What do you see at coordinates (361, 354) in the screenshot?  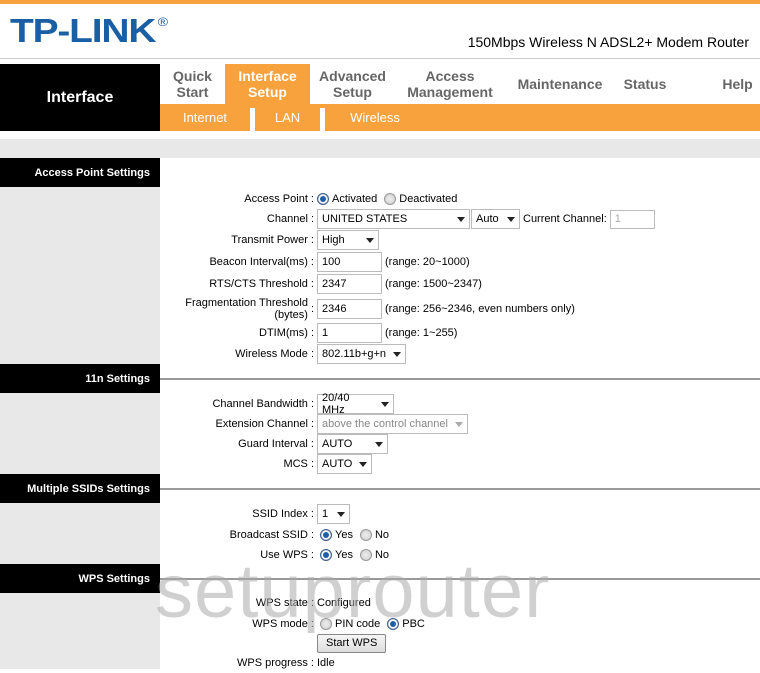 I see `wireless-mode-select: 802.11b+g+n` at bounding box center [361, 354].